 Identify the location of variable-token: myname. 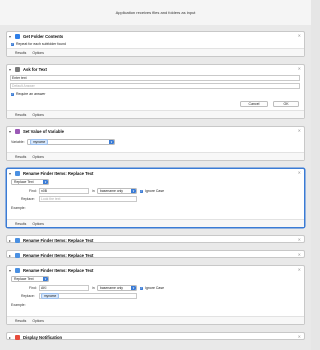
(50, 296).